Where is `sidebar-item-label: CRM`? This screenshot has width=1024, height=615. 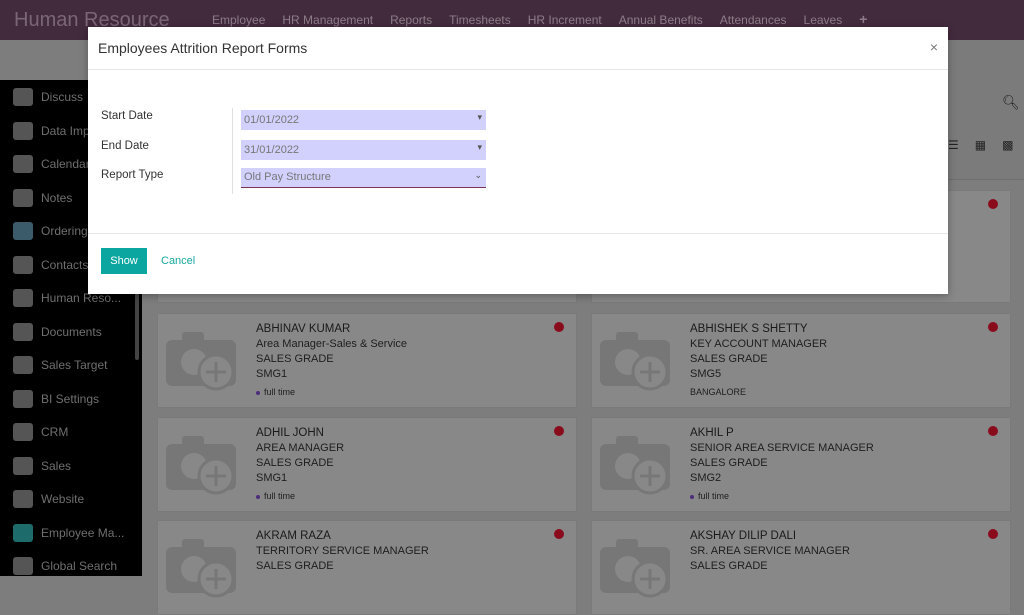
sidebar-item-label: CRM is located at coordinates (55, 432).